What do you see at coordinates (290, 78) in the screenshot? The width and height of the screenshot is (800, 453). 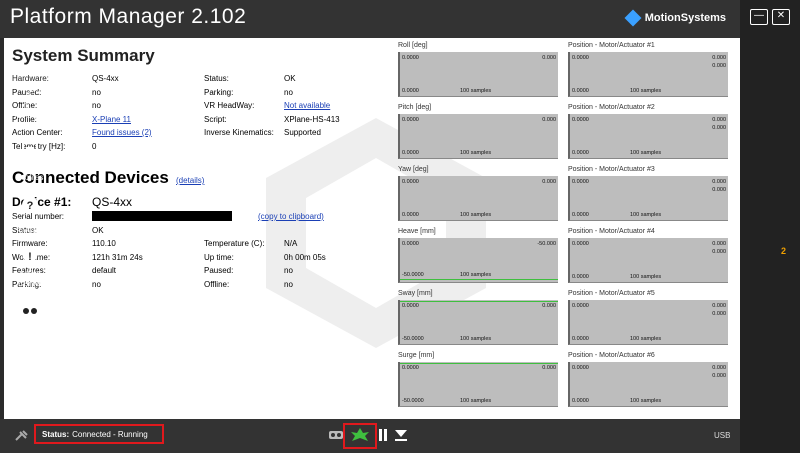 I see `summary-value: OK` at bounding box center [290, 78].